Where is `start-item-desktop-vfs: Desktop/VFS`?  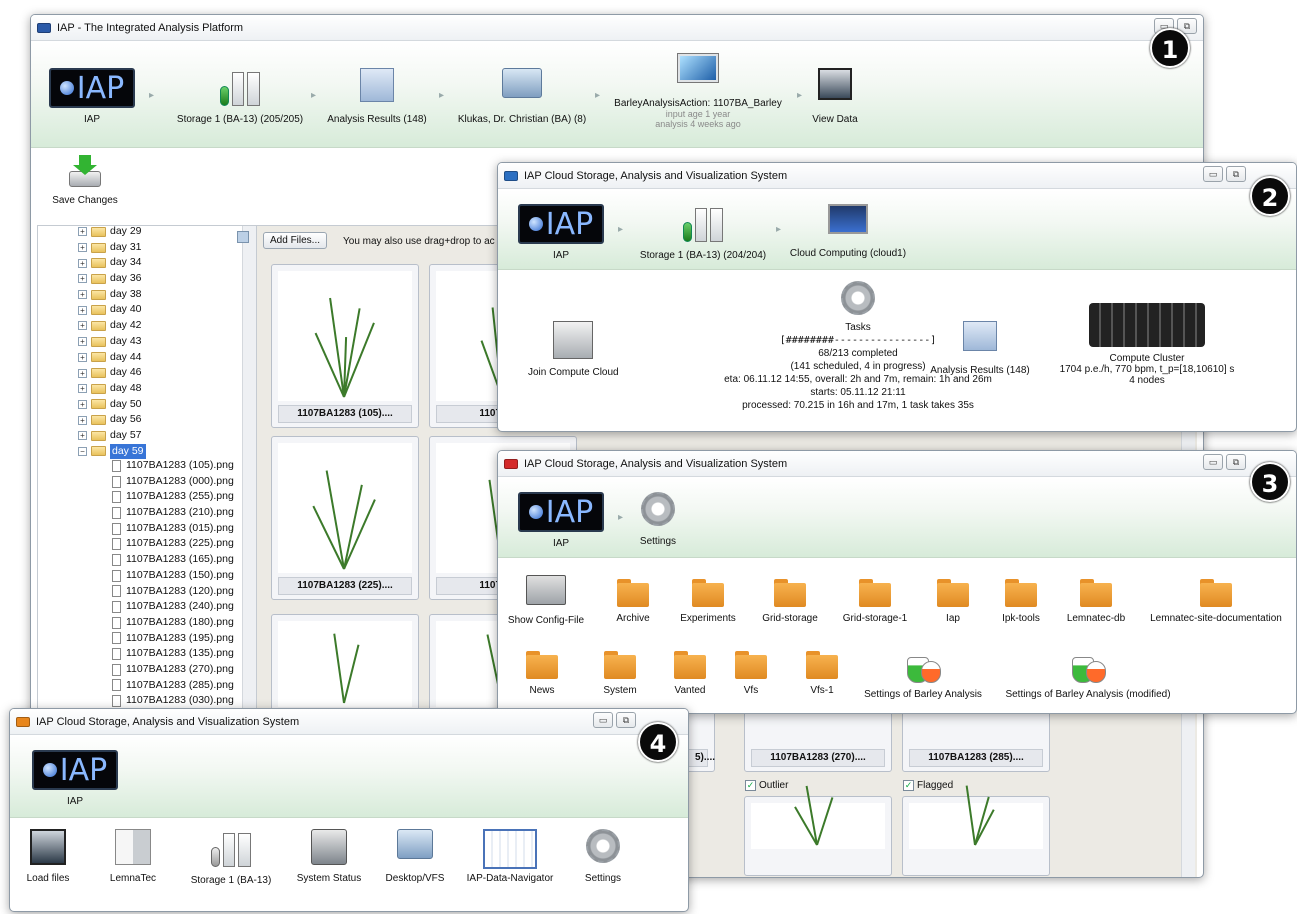 start-item-desktop-vfs: Desktop/VFS is located at coordinates (415, 856).